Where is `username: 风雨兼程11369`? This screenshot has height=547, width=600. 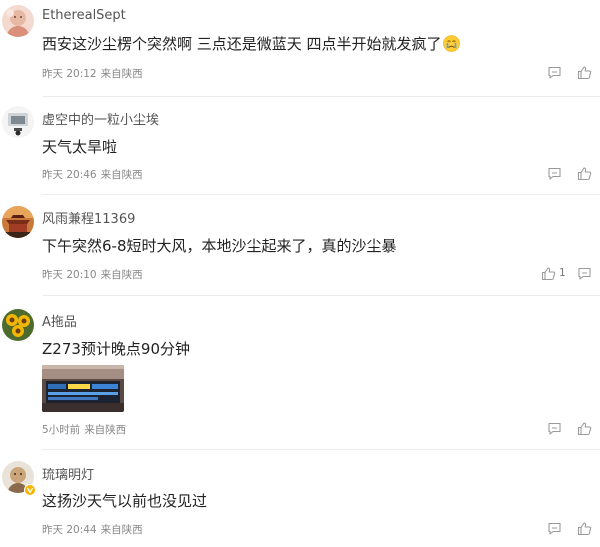
username: 风雨兼程11369 is located at coordinates (88, 217).